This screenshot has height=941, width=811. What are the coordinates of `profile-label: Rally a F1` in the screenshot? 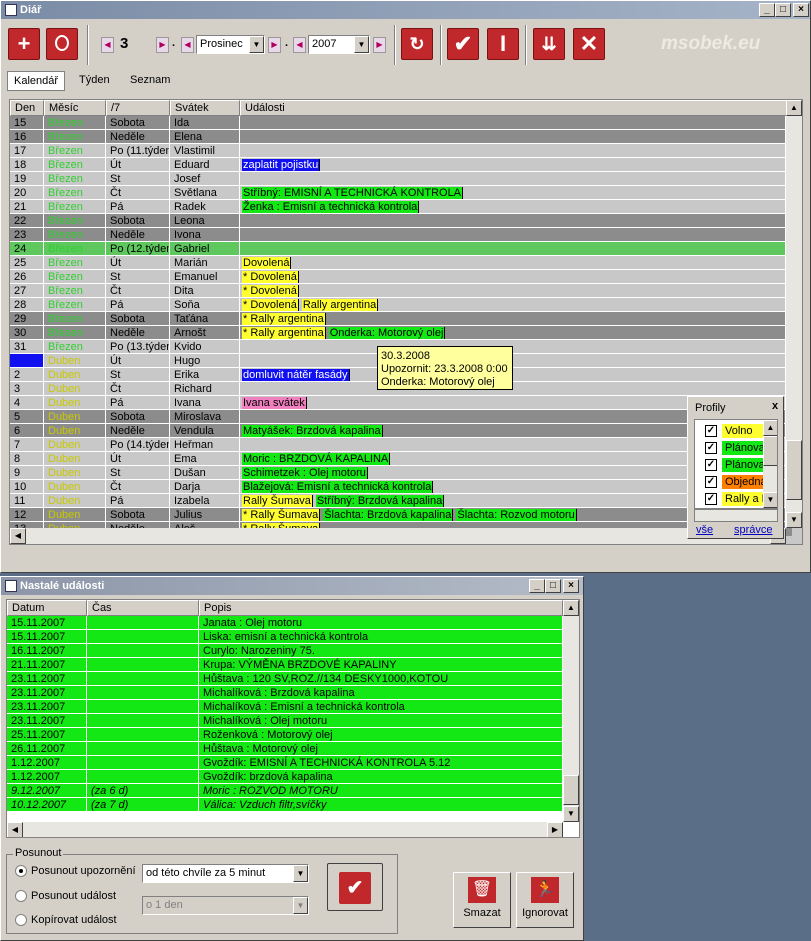 It's located at (744, 499).